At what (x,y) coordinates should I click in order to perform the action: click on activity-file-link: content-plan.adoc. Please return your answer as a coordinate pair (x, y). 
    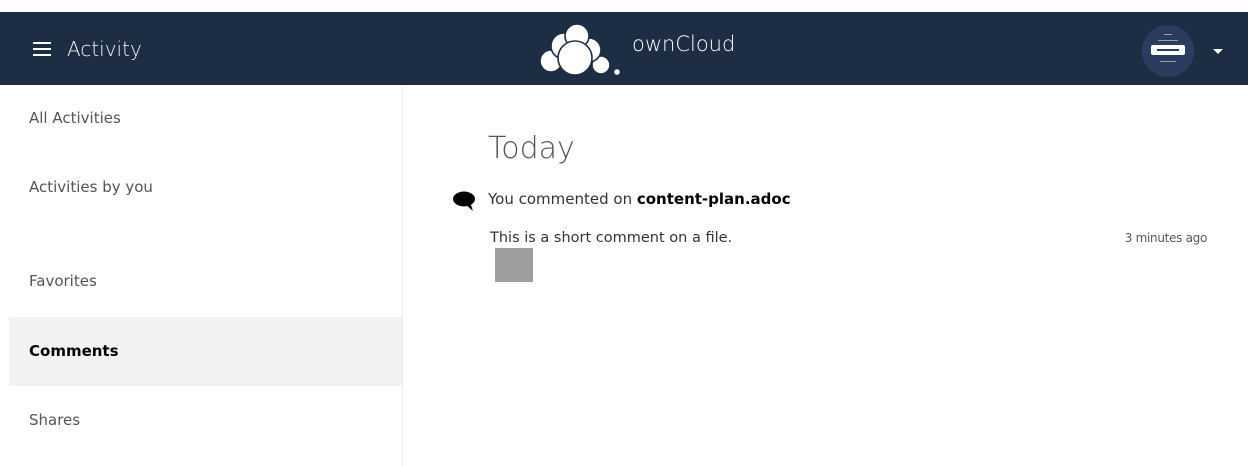
    Looking at the image, I should click on (714, 199).